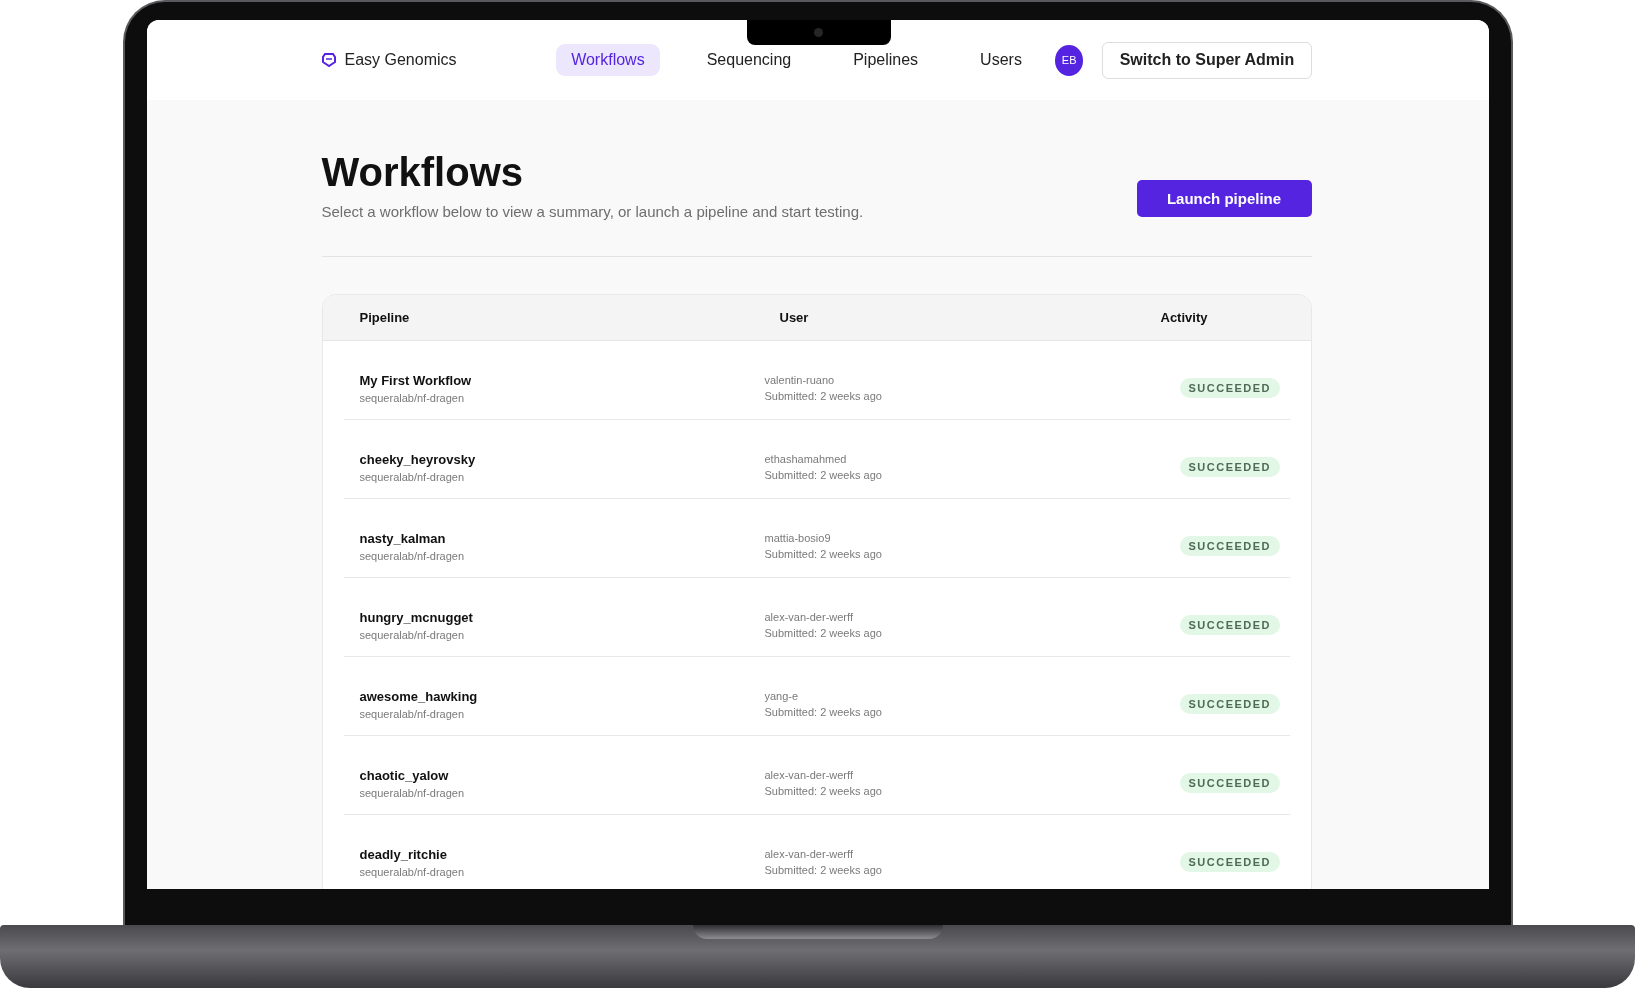 The height and width of the screenshot is (988, 1635). Describe the element at coordinates (1184, 317) in the screenshot. I see `column-header: Activity` at that location.